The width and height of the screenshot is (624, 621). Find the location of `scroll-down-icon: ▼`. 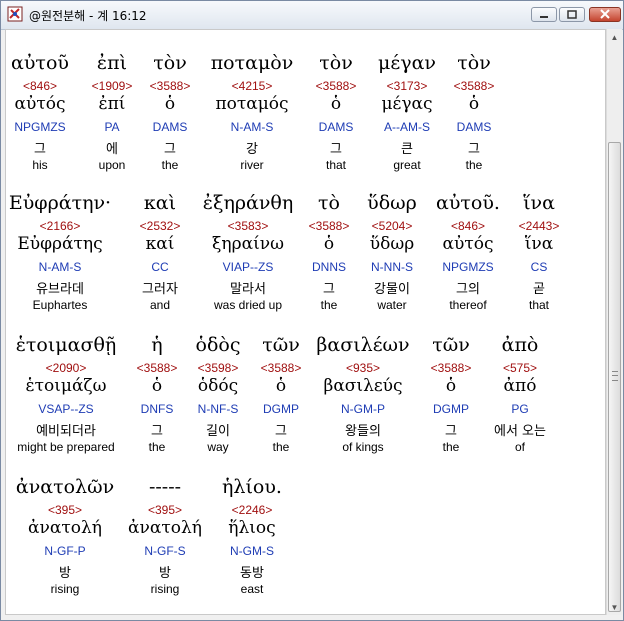

scroll-down-icon: ▼ is located at coordinates (614, 607).